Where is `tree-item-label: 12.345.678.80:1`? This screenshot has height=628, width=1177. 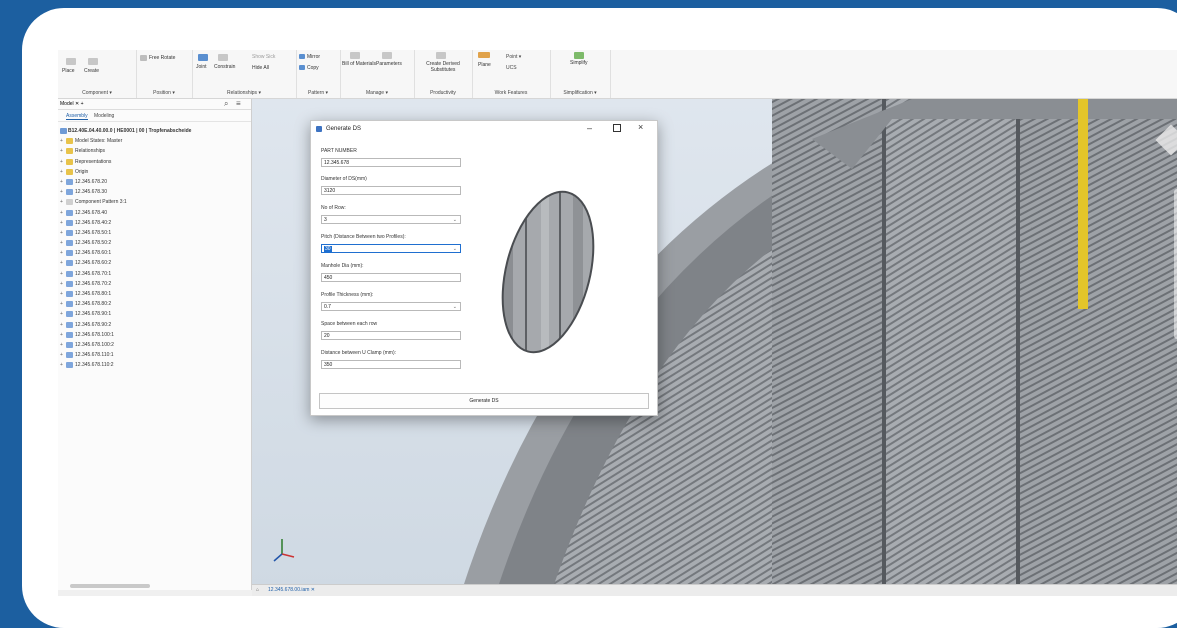 tree-item-label: 12.345.678.80:1 is located at coordinates (93, 294).